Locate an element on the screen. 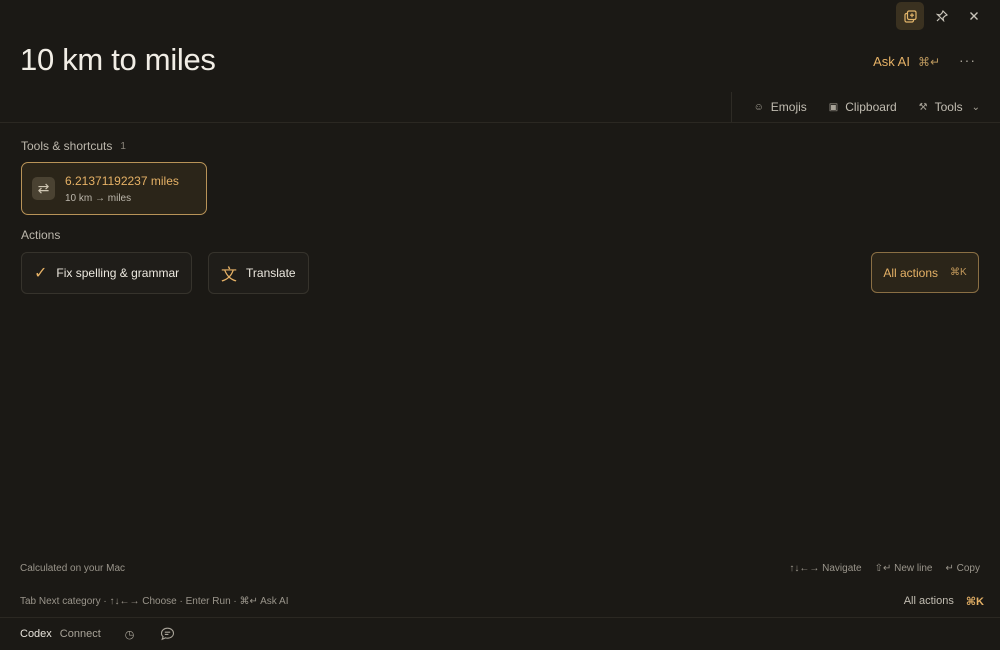 Image resolution: width=1000 pixels, height=650 pixels. filter-emojis-label: Emojis is located at coordinates (788, 107).